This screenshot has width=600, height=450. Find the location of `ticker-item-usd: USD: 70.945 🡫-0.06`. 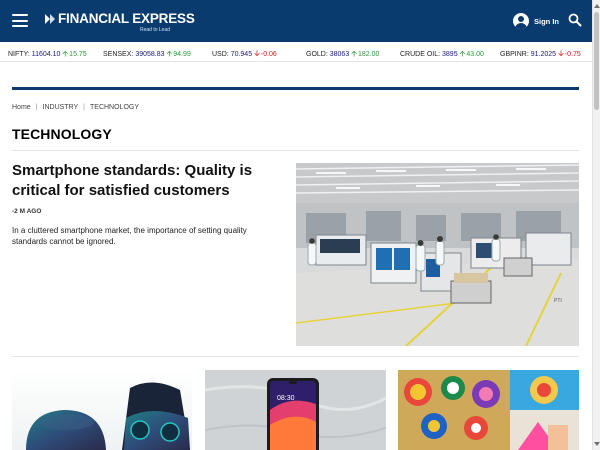

ticker-item-usd: USD: 70.945 🡫-0.06 is located at coordinates (244, 55).